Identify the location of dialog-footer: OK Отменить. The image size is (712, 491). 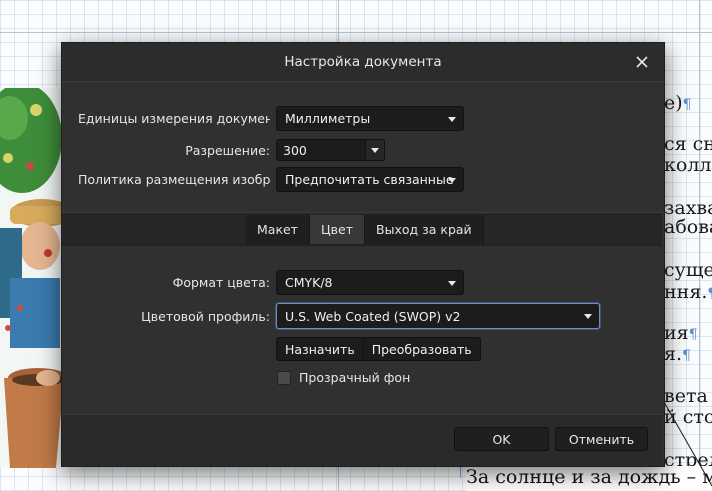
(362, 440).